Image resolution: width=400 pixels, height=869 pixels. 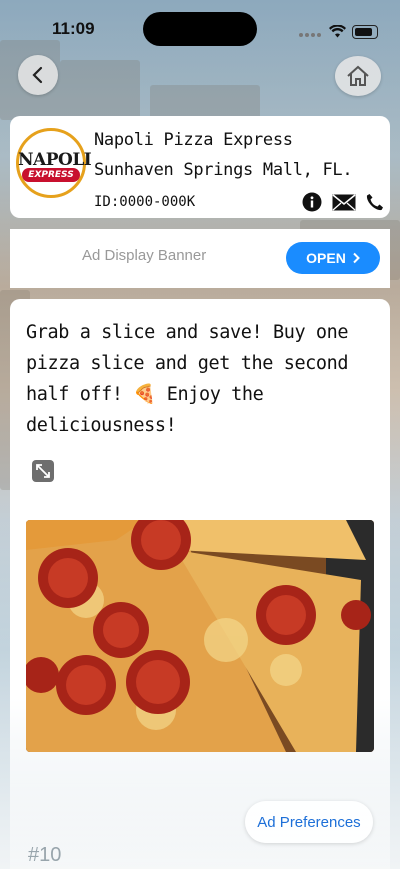 What do you see at coordinates (311, 31) in the screenshot?
I see `signal-icon` at bounding box center [311, 31].